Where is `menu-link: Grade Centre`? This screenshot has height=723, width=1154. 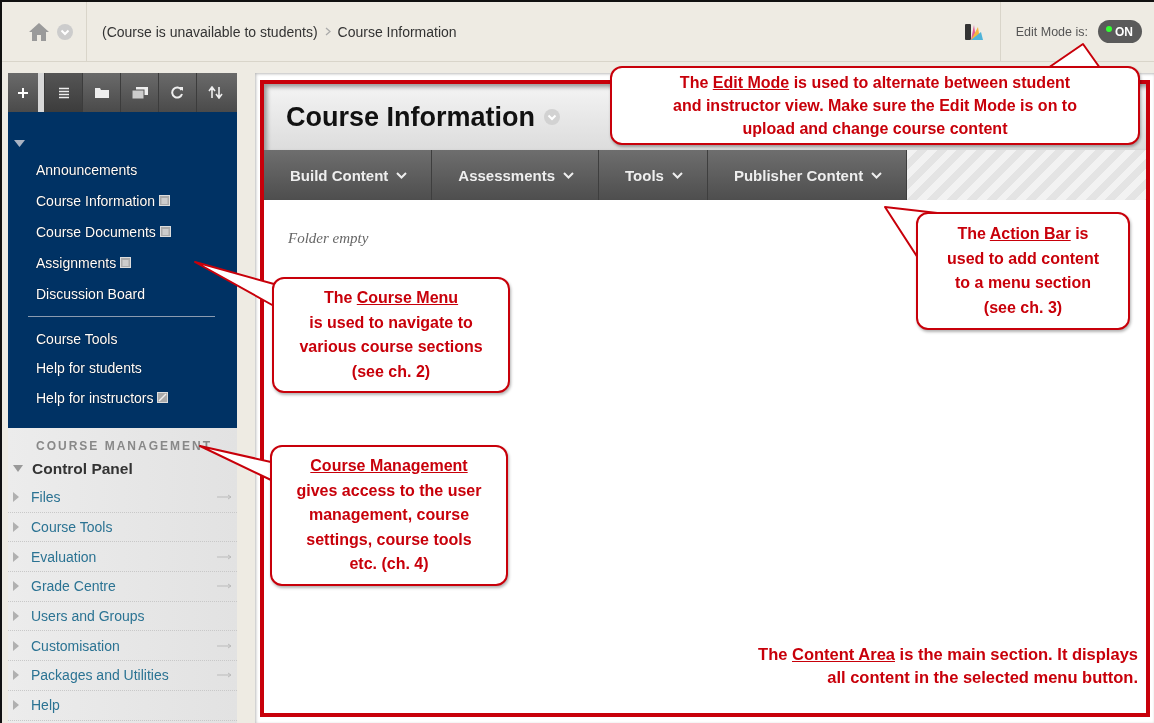
menu-link: Grade Centre is located at coordinates (118, 586).